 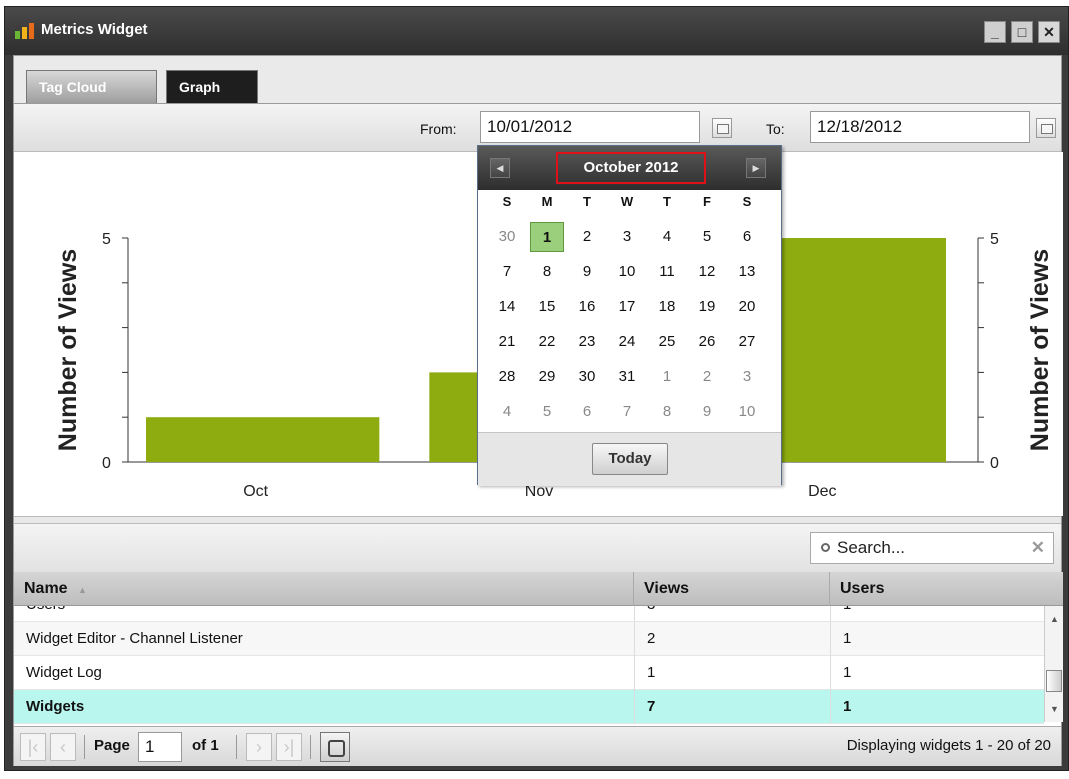 What do you see at coordinates (627, 342) in the screenshot?
I see `calendar-day: 24` at bounding box center [627, 342].